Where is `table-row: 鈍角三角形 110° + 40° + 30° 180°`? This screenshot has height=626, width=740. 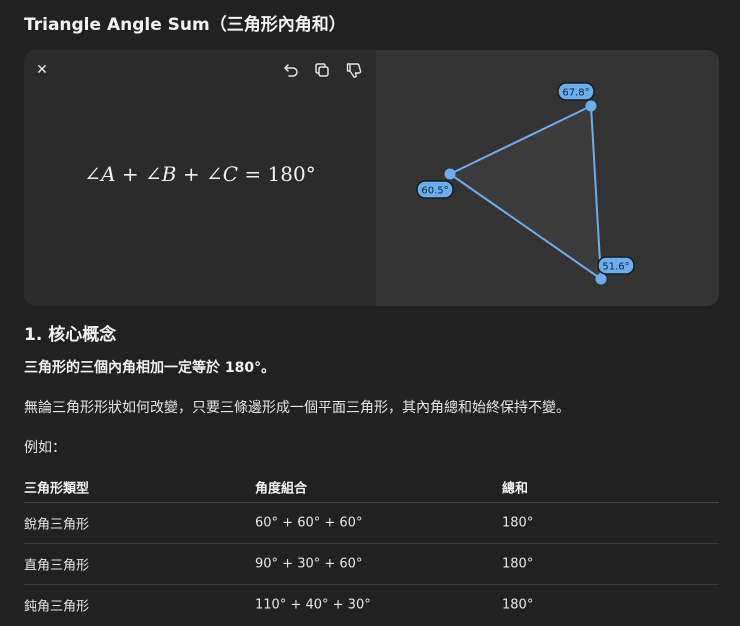
table-row: 鈍角三角形 110° + 40° + 30° 180° is located at coordinates (371, 605).